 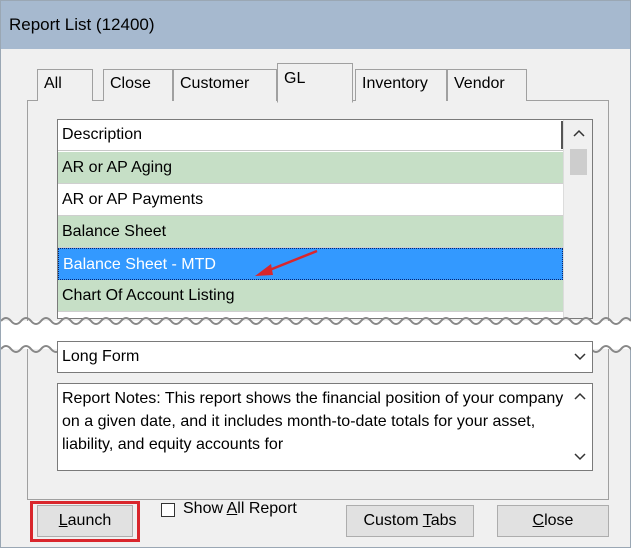 I want to click on tab-vendor: Vendor, so click(x=487, y=85).